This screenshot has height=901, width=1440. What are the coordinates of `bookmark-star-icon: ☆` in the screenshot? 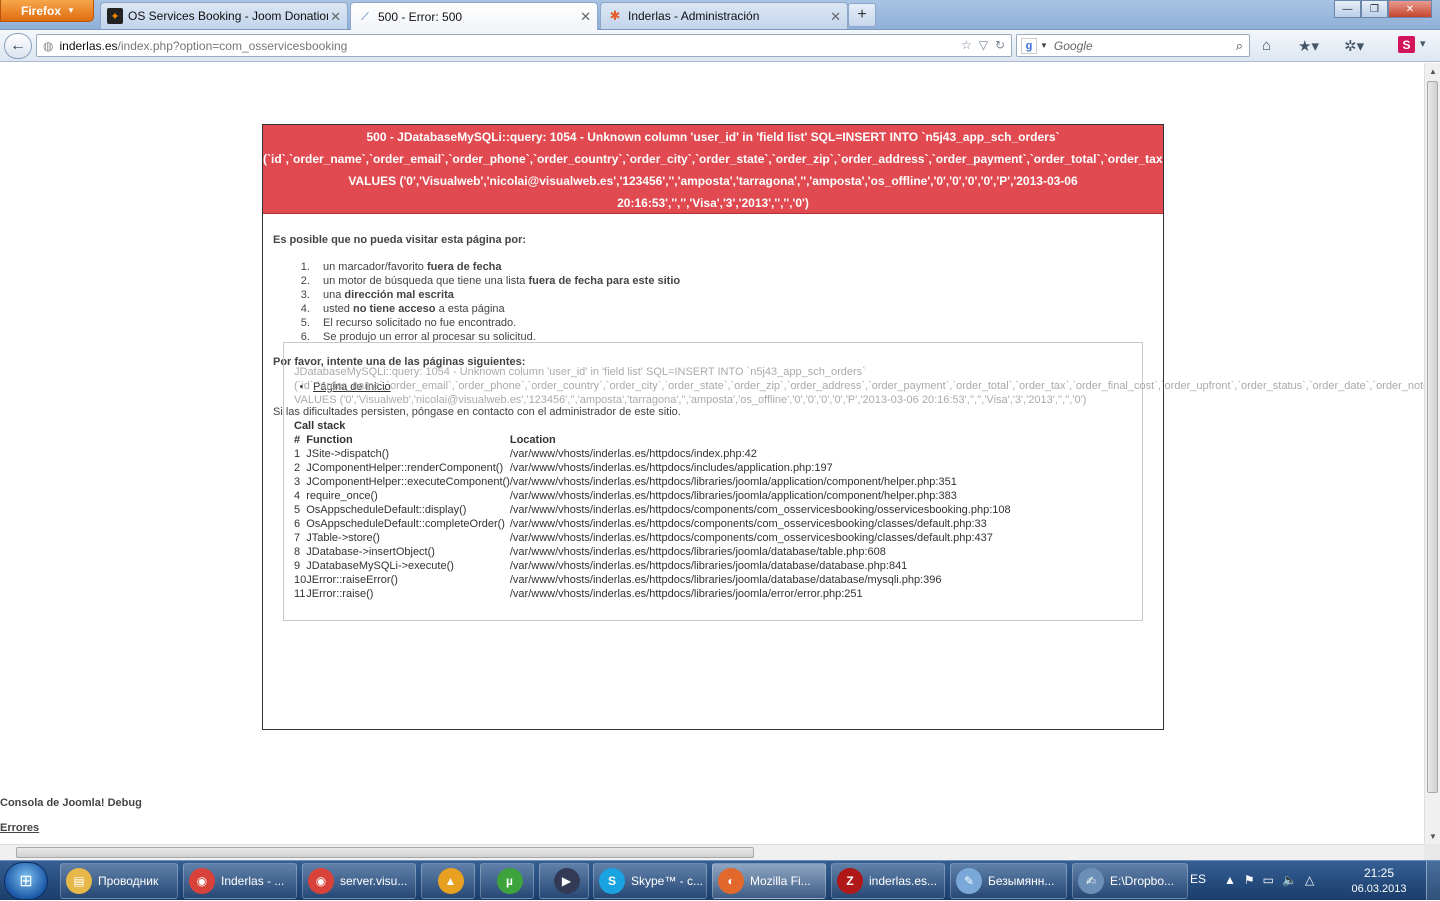 It's located at (966, 45).